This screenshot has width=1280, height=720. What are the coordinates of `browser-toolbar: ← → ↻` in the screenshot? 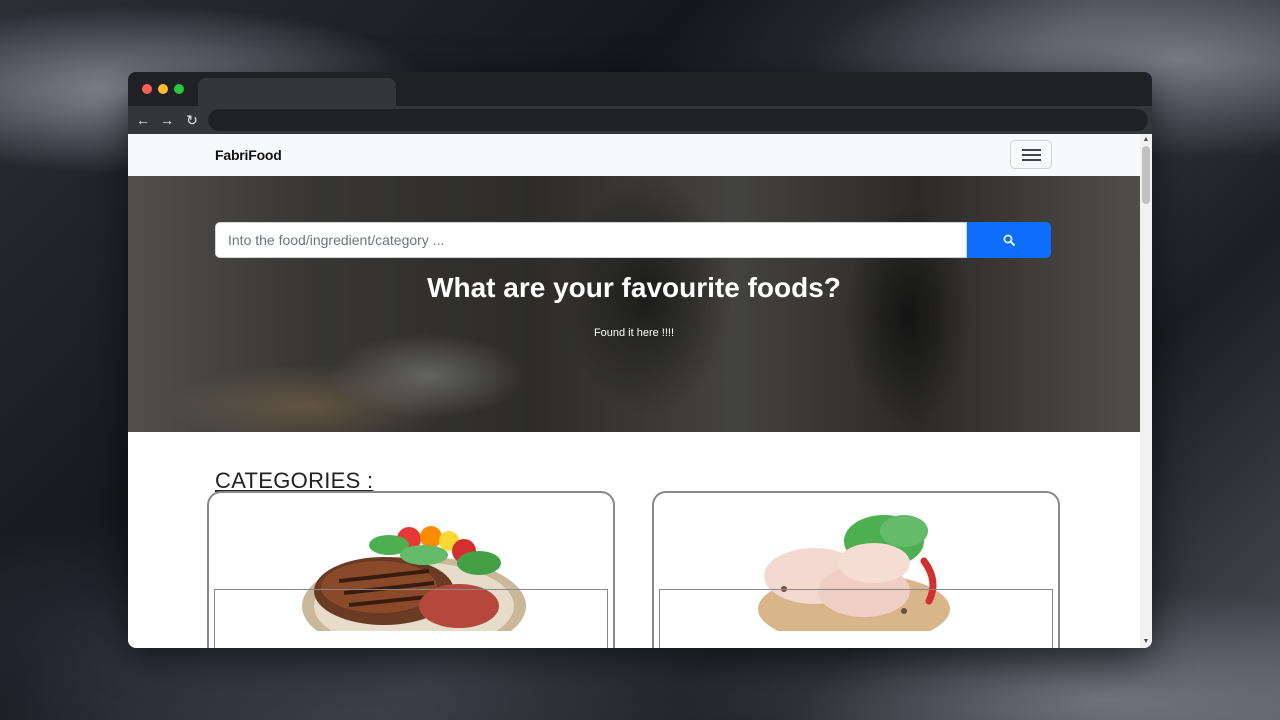 It's located at (640, 120).